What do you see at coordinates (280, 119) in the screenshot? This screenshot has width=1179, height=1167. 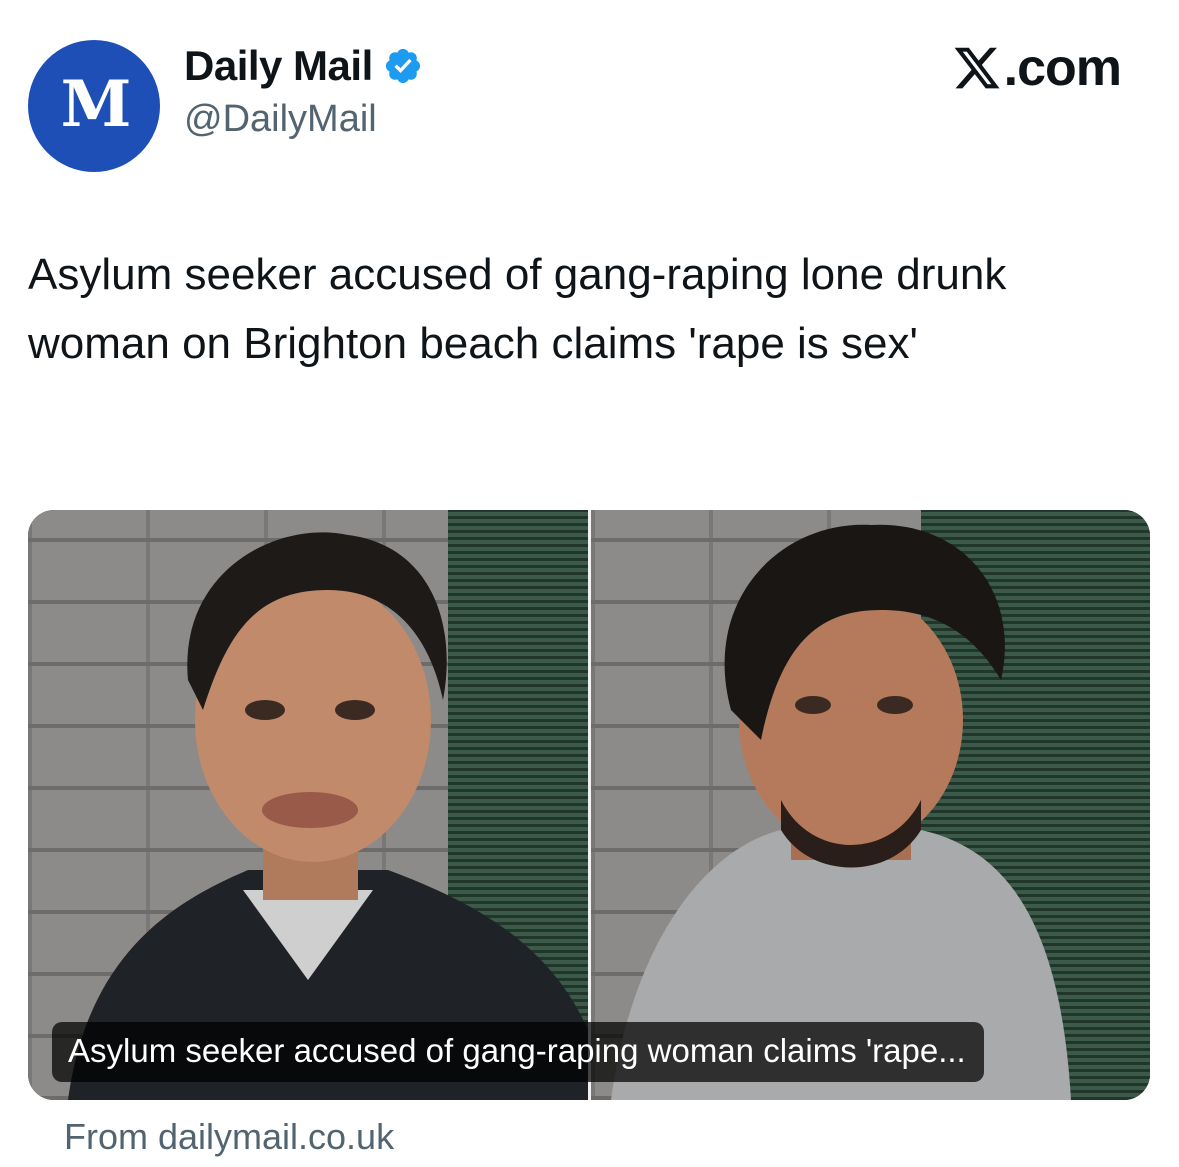 I see `account-handle: @DailyMail` at bounding box center [280, 119].